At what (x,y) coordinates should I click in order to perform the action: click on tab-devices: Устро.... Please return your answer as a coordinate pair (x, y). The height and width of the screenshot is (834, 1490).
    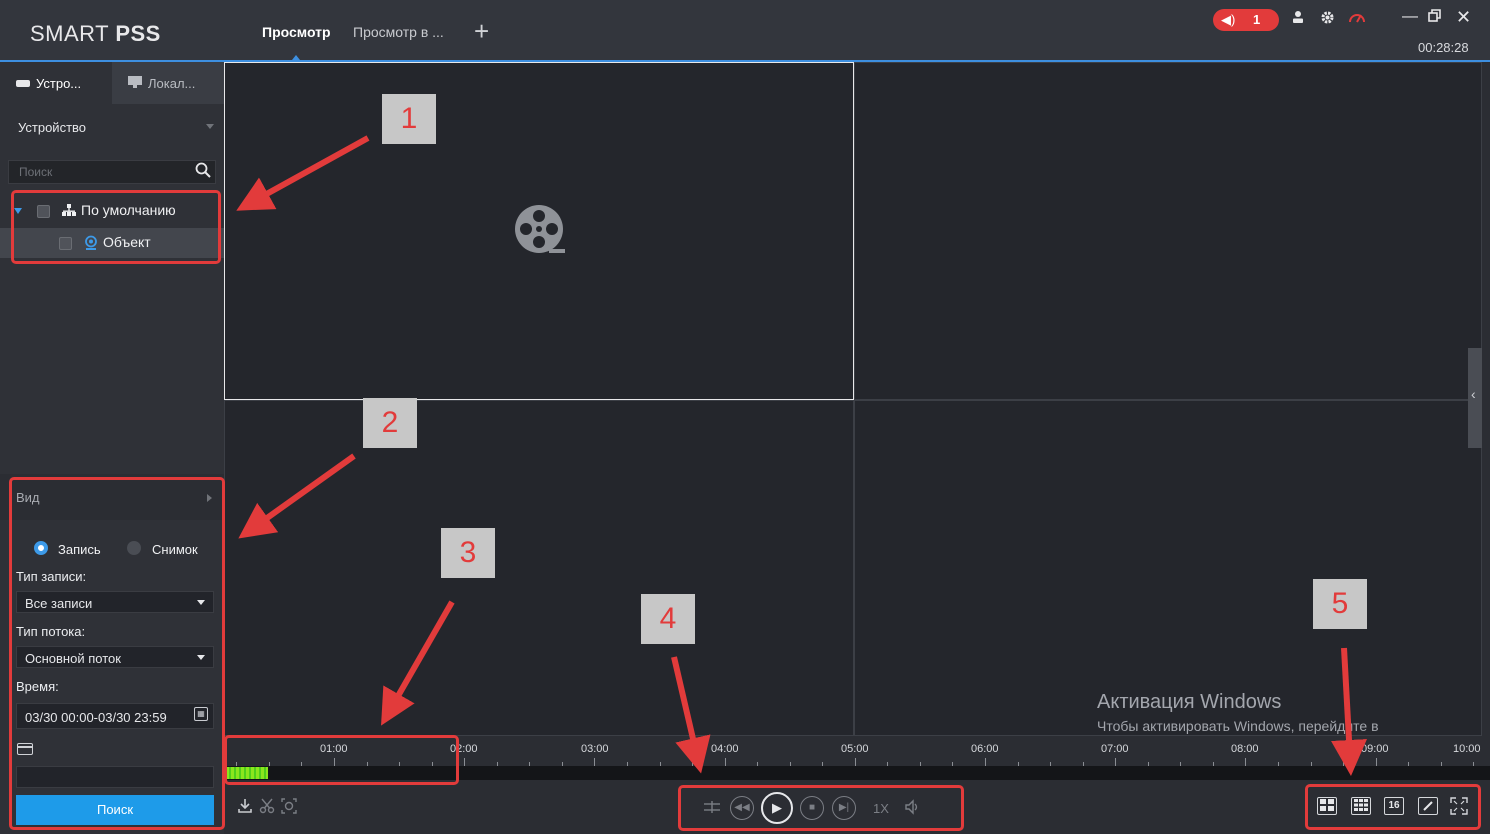
    Looking at the image, I should click on (56, 83).